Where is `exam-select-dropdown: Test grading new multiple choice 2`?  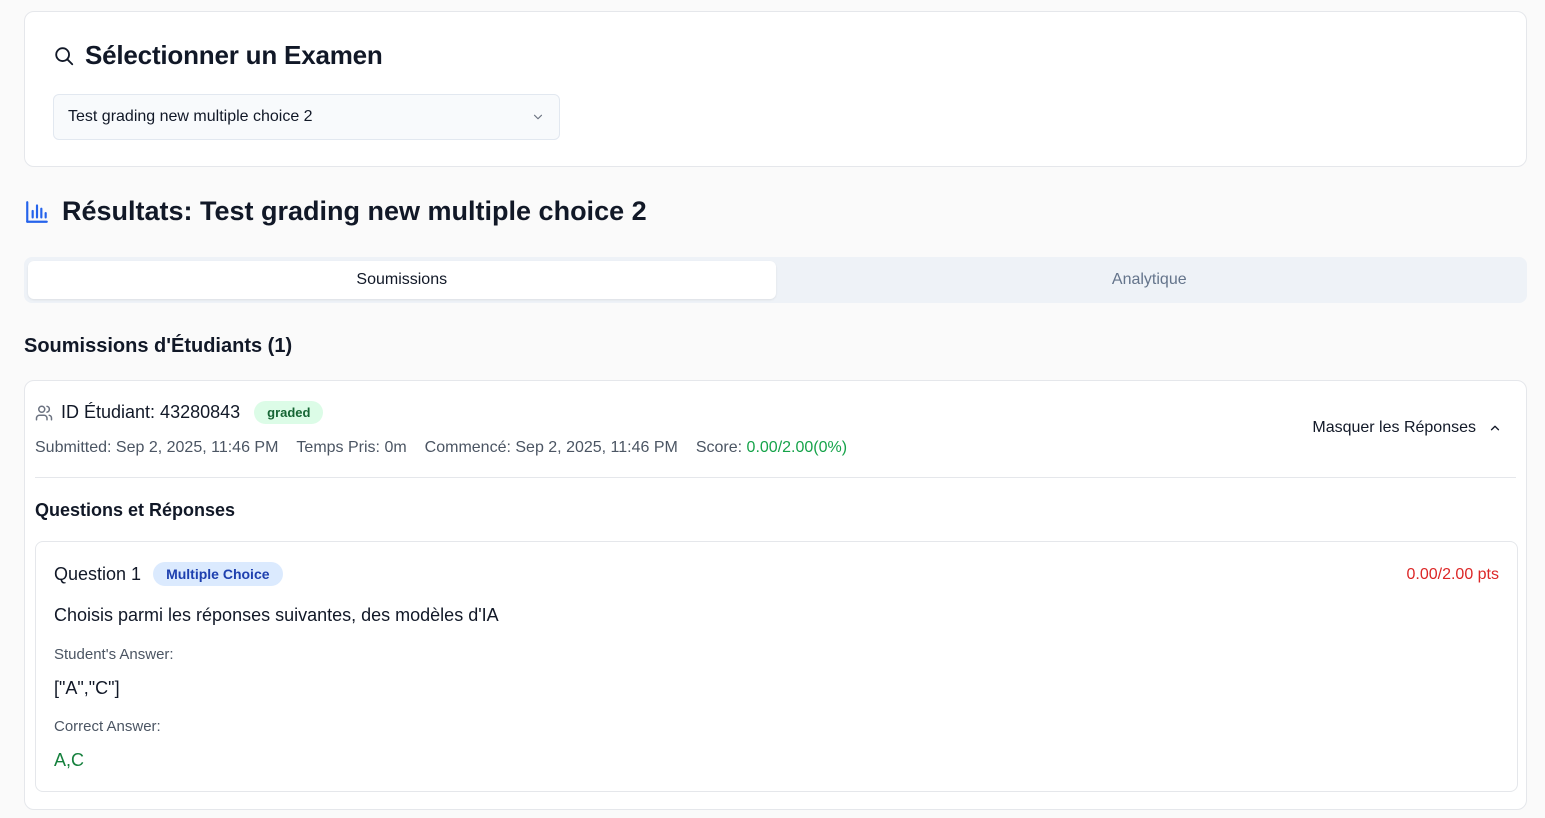
exam-select-dropdown: Test grading new multiple choice 2 is located at coordinates (306, 117).